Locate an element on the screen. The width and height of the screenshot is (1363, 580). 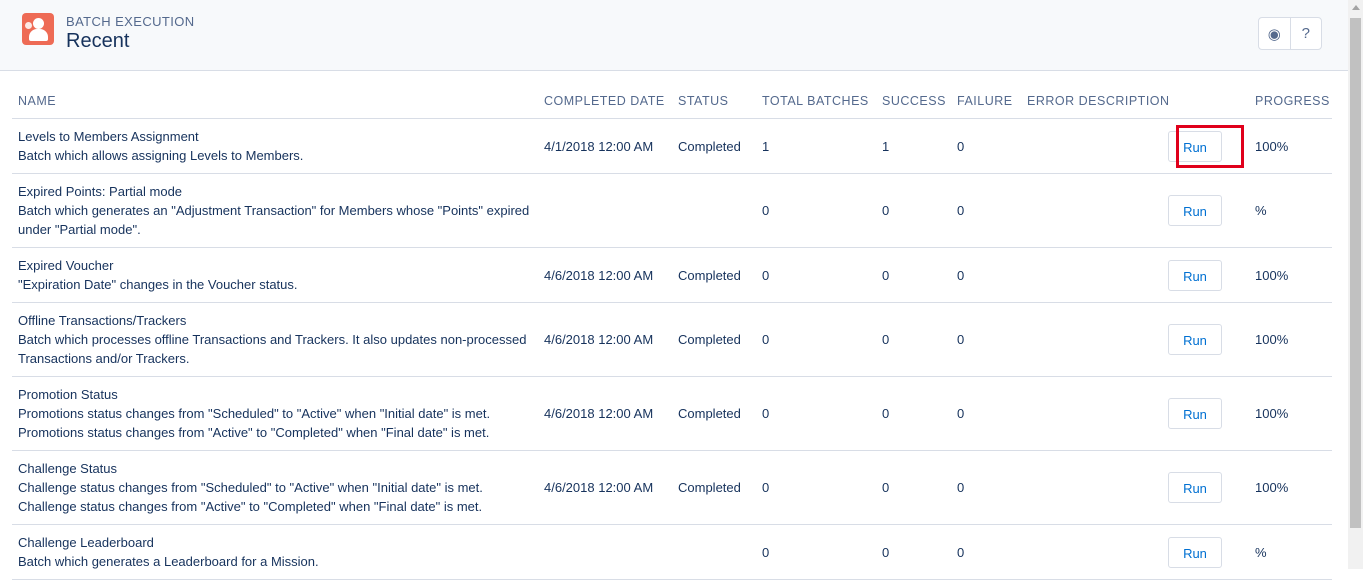
column-header-failure: FAILURE is located at coordinates (986, 101).